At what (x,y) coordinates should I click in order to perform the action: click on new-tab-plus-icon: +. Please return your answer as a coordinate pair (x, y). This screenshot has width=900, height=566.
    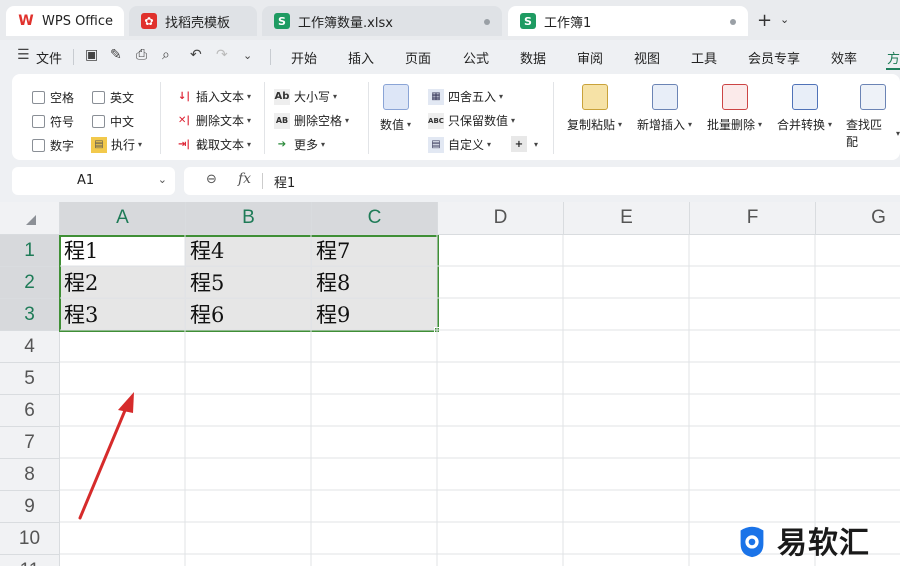
    Looking at the image, I should click on (764, 20).